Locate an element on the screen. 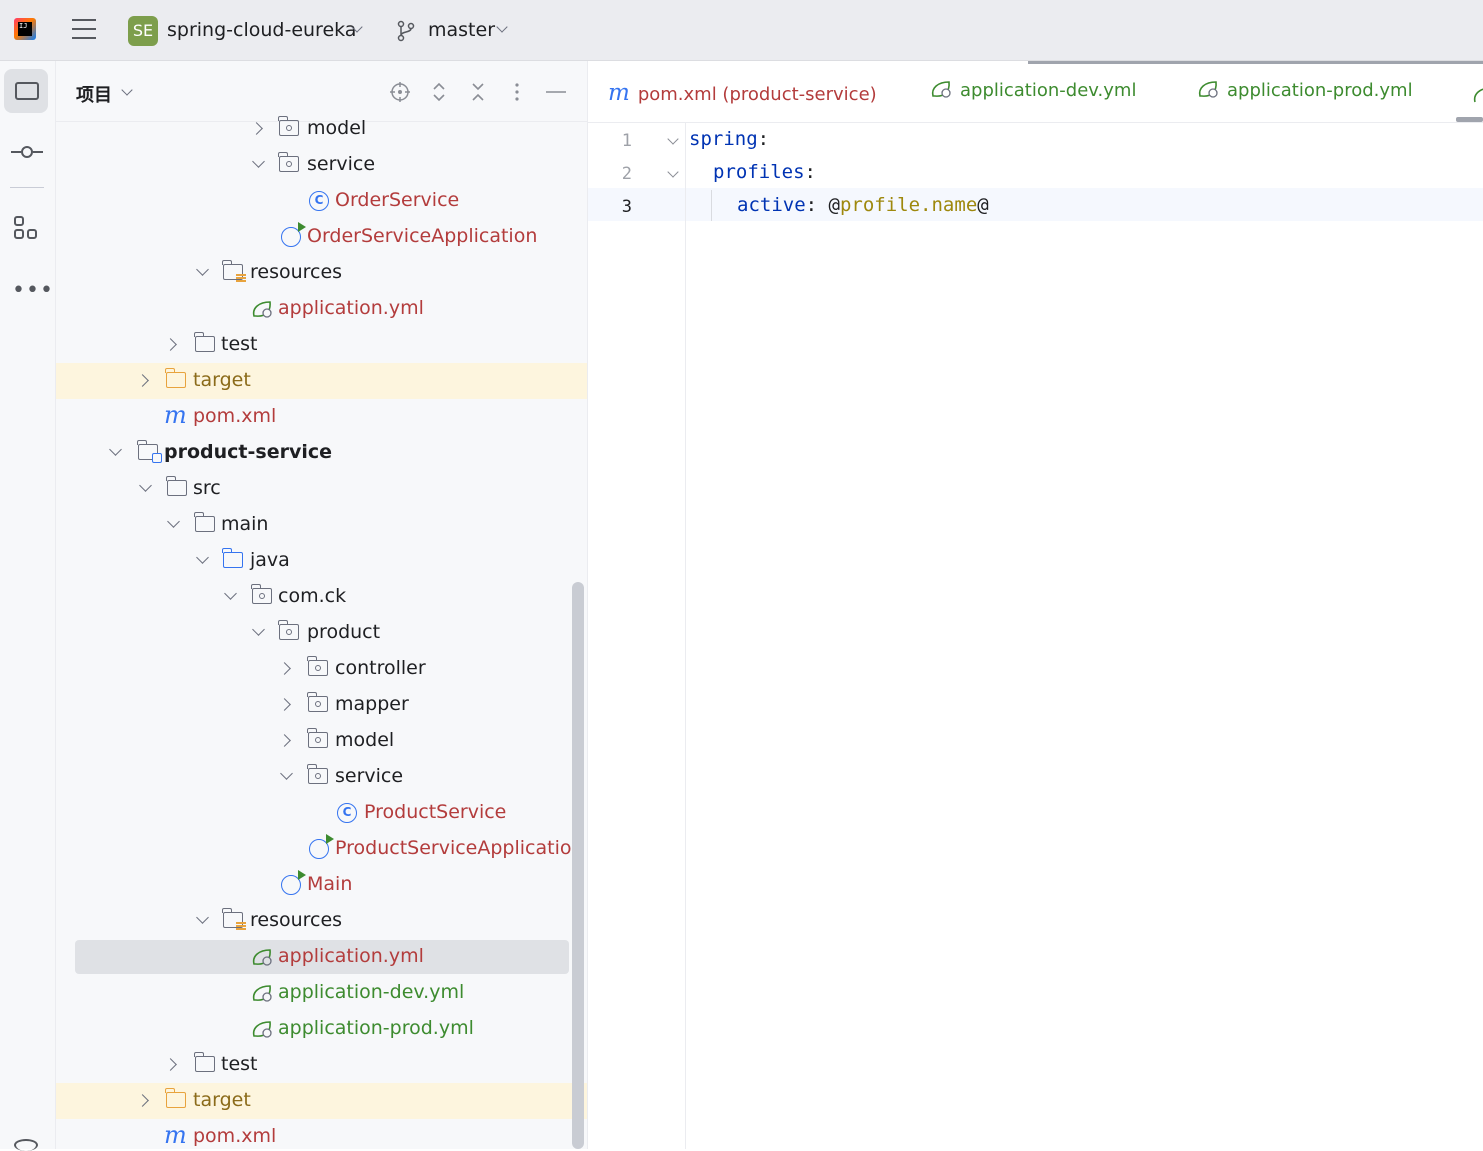  line-number: 3 is located at coordinates (626, 207).